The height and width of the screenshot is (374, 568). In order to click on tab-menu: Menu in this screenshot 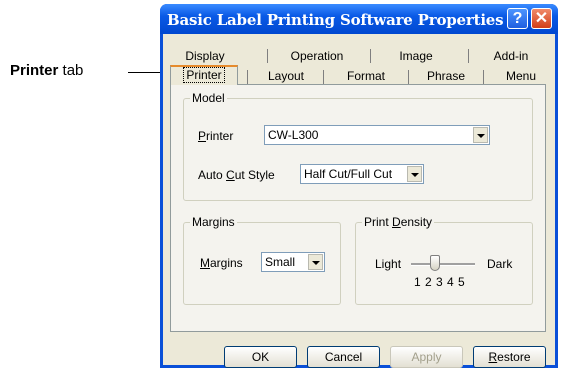, I will do `click(521, 76)`.